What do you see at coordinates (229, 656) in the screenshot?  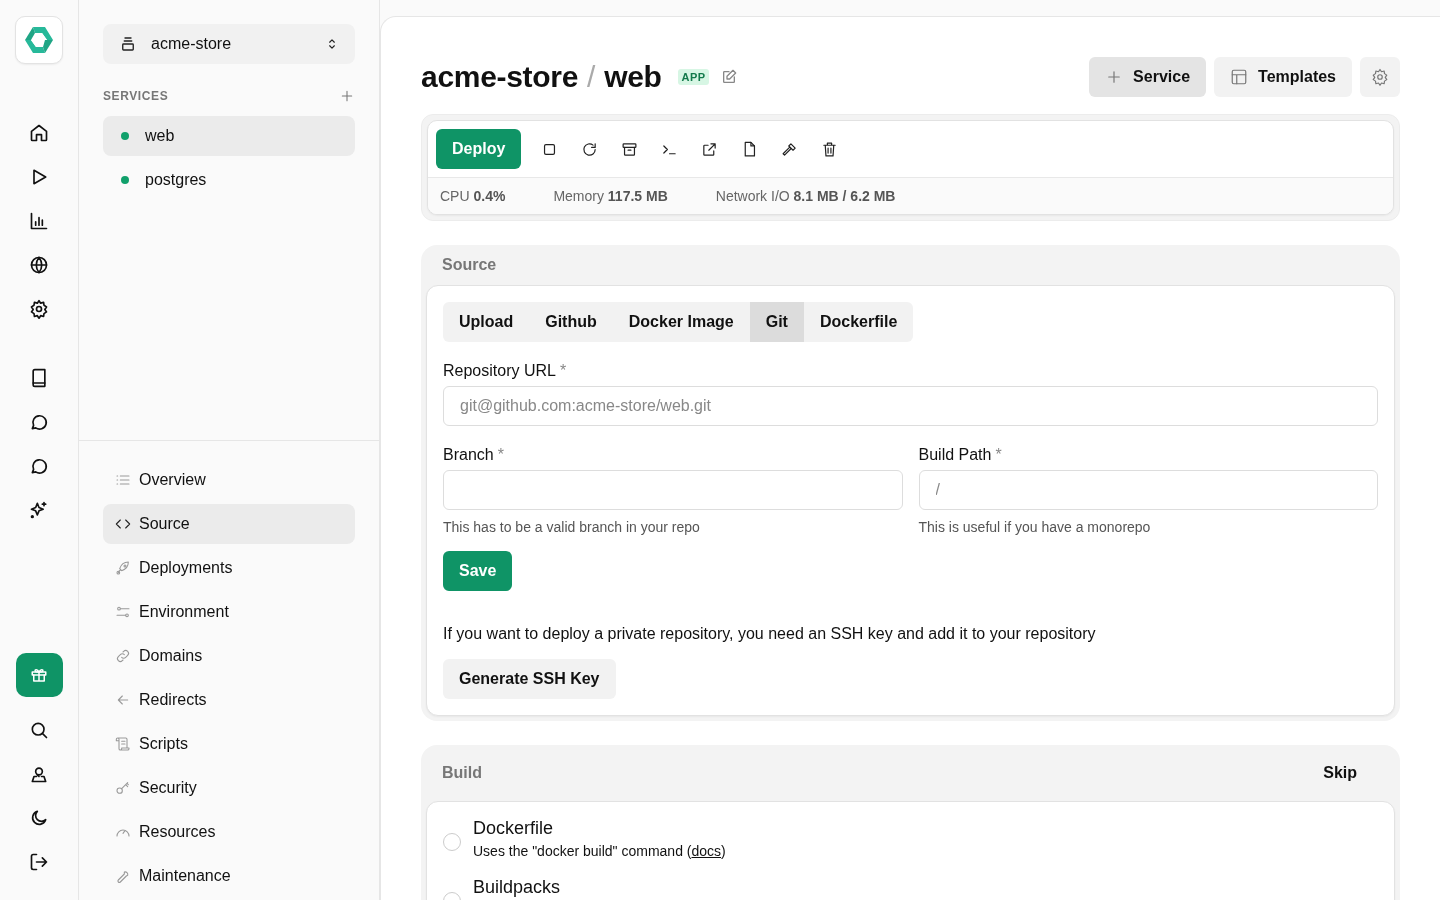 I see `nav-item: Domains` at bounding box center [229, 656].